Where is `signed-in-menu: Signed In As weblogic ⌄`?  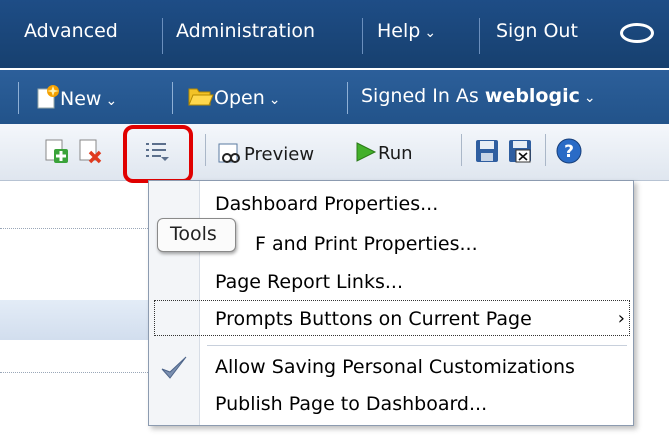 signed-in-menu: Signed In As weblogic ⌄ is located at coordinates (478, 96).